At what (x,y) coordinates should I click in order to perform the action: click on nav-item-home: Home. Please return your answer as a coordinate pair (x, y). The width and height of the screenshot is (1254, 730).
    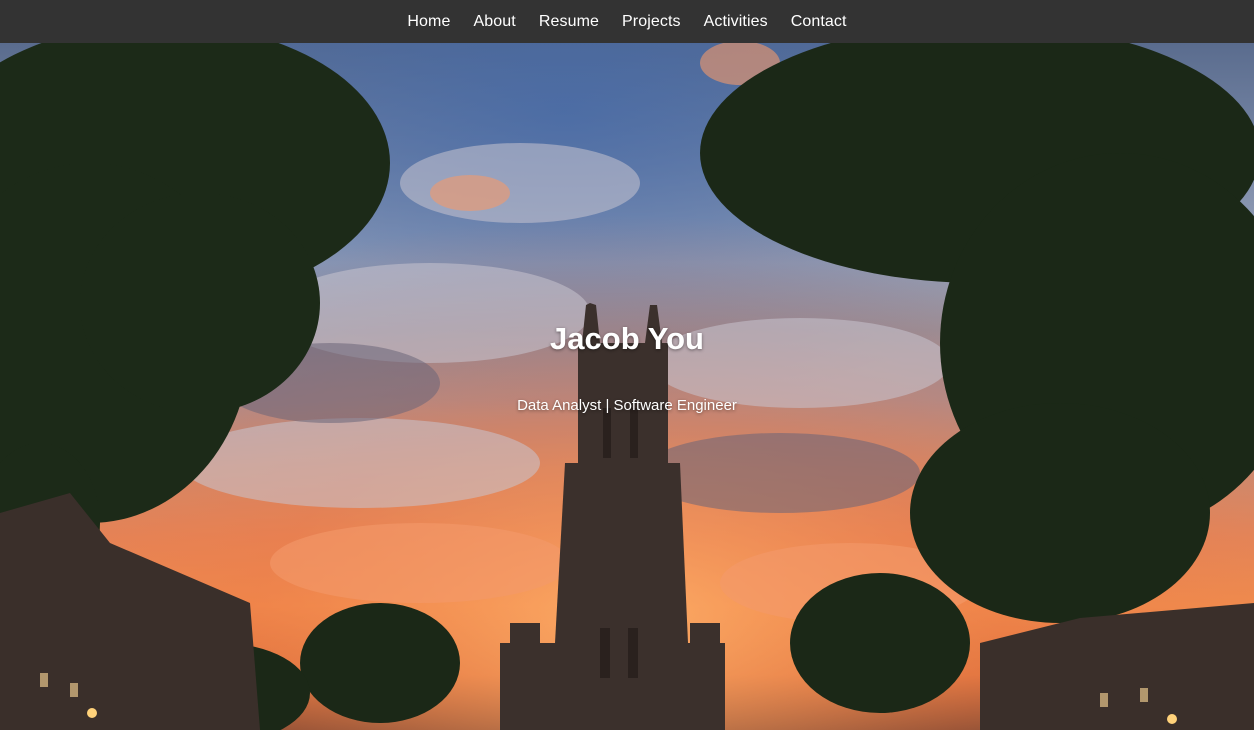
    Looking at the image, I should click on (429, 21).